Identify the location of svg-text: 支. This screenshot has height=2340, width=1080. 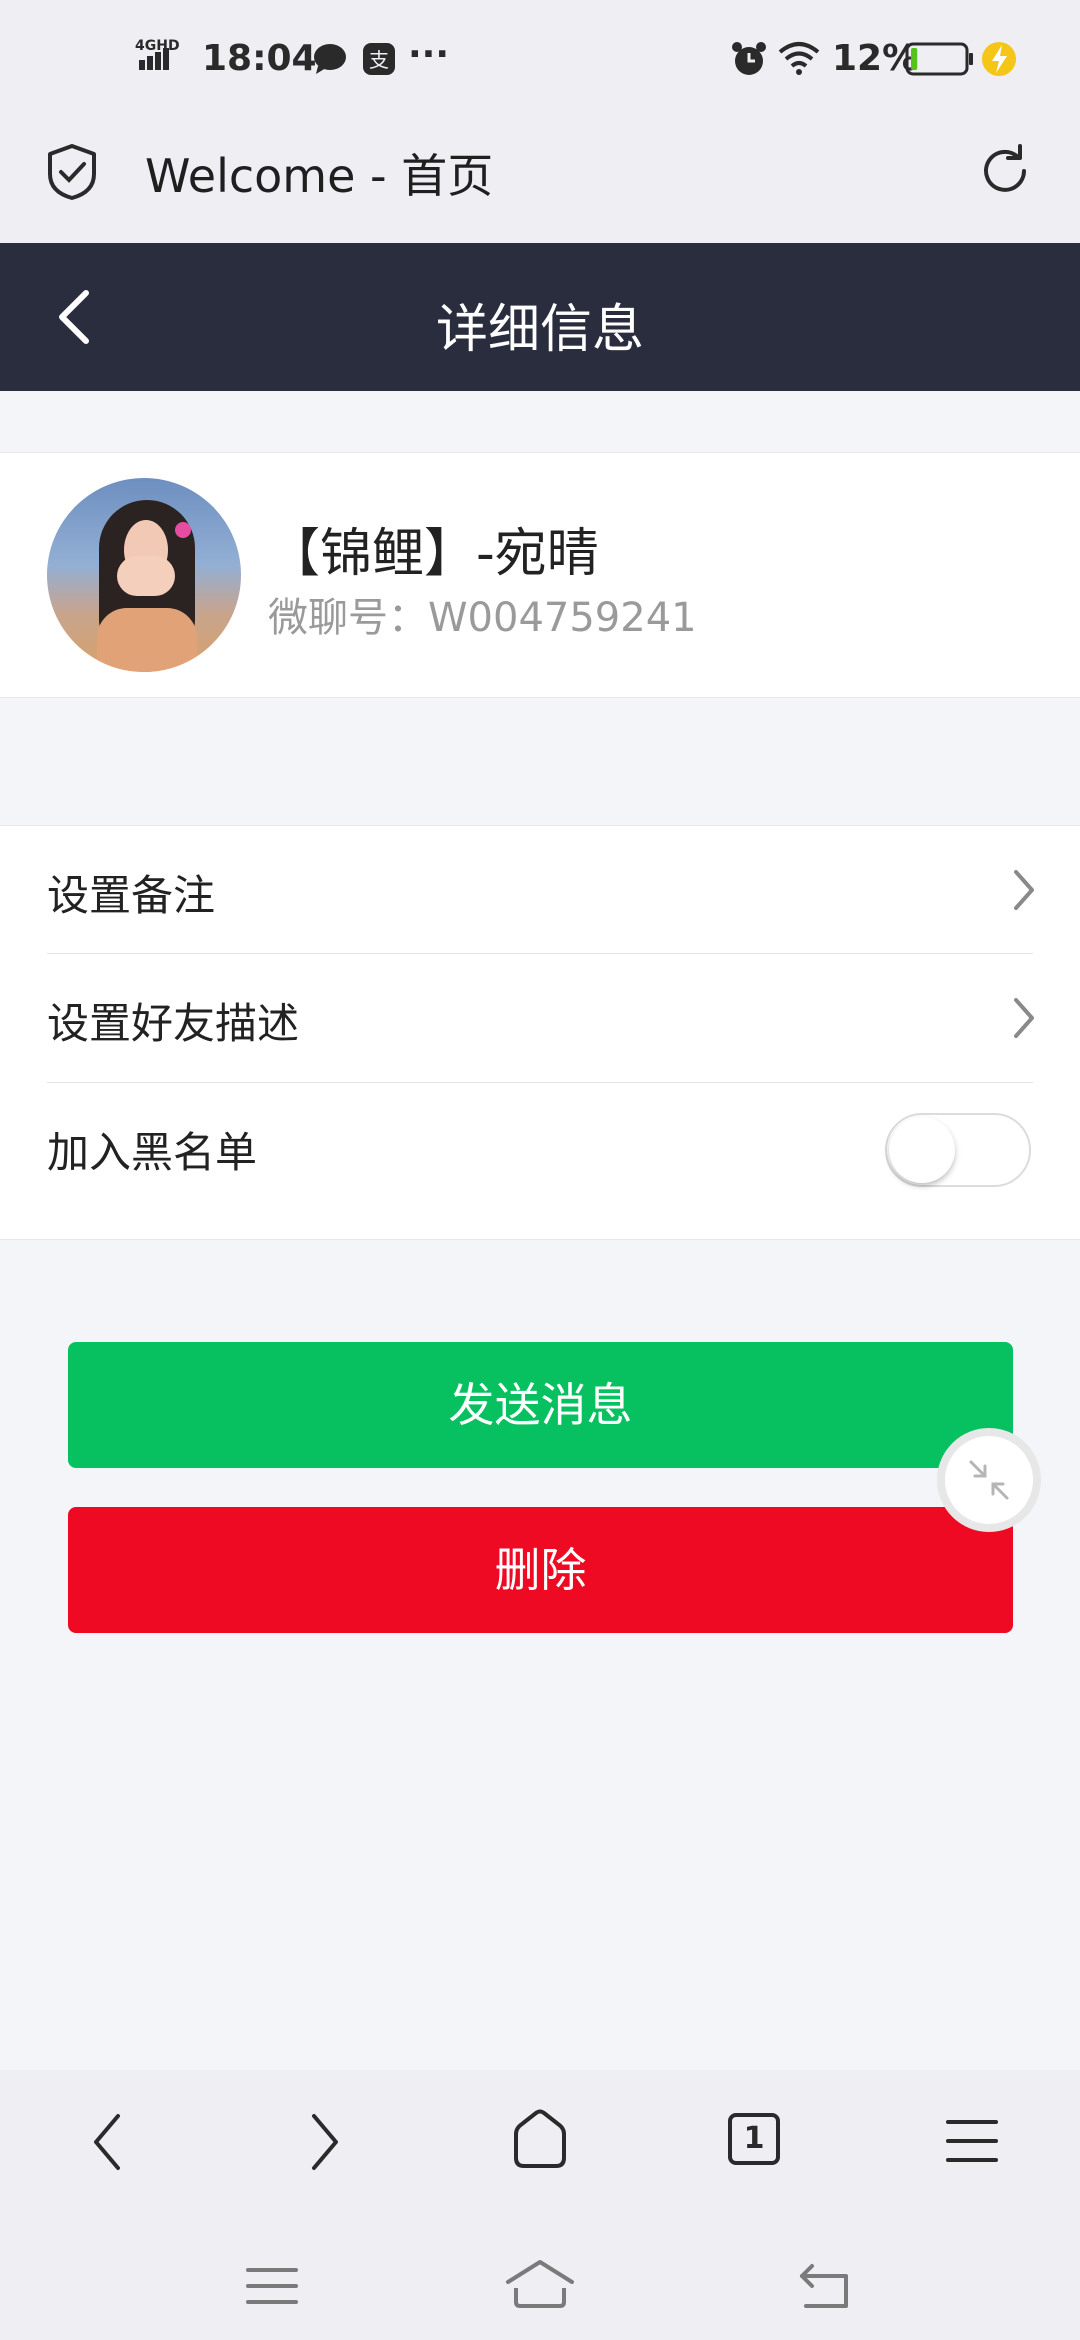
(379, 60).